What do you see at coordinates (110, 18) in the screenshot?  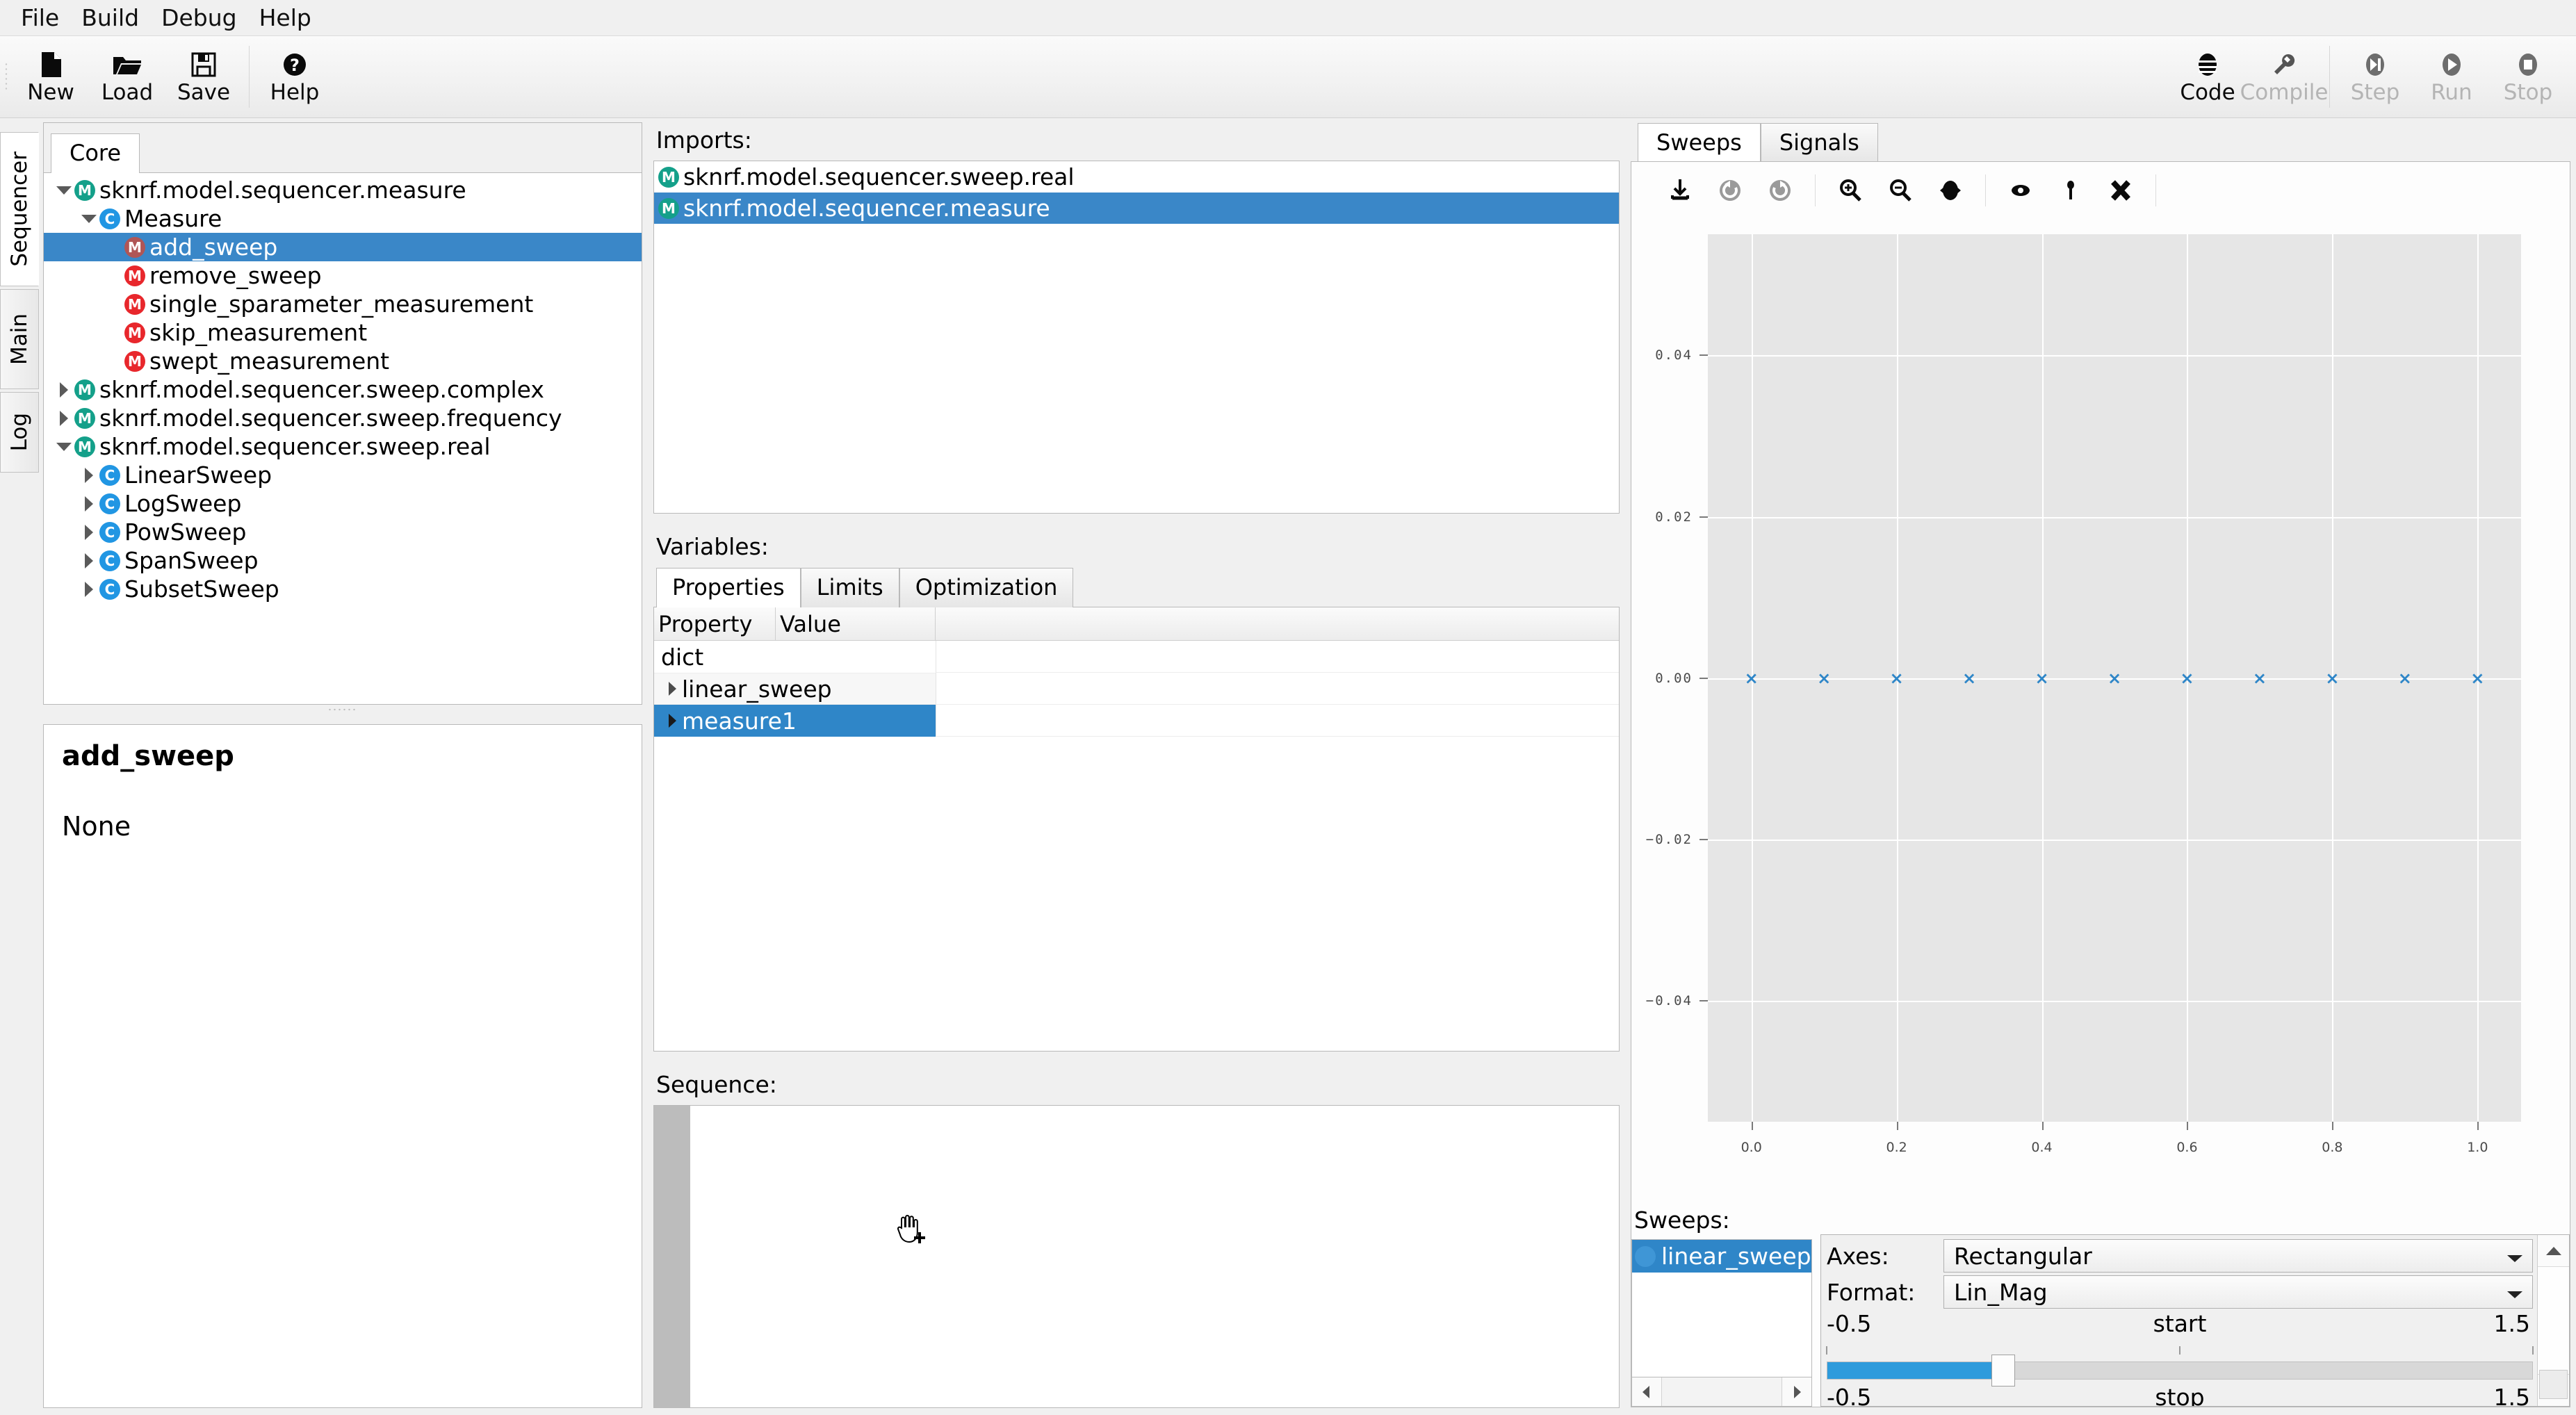 I see `menu-build: Build` at bounding box center [110, 18].